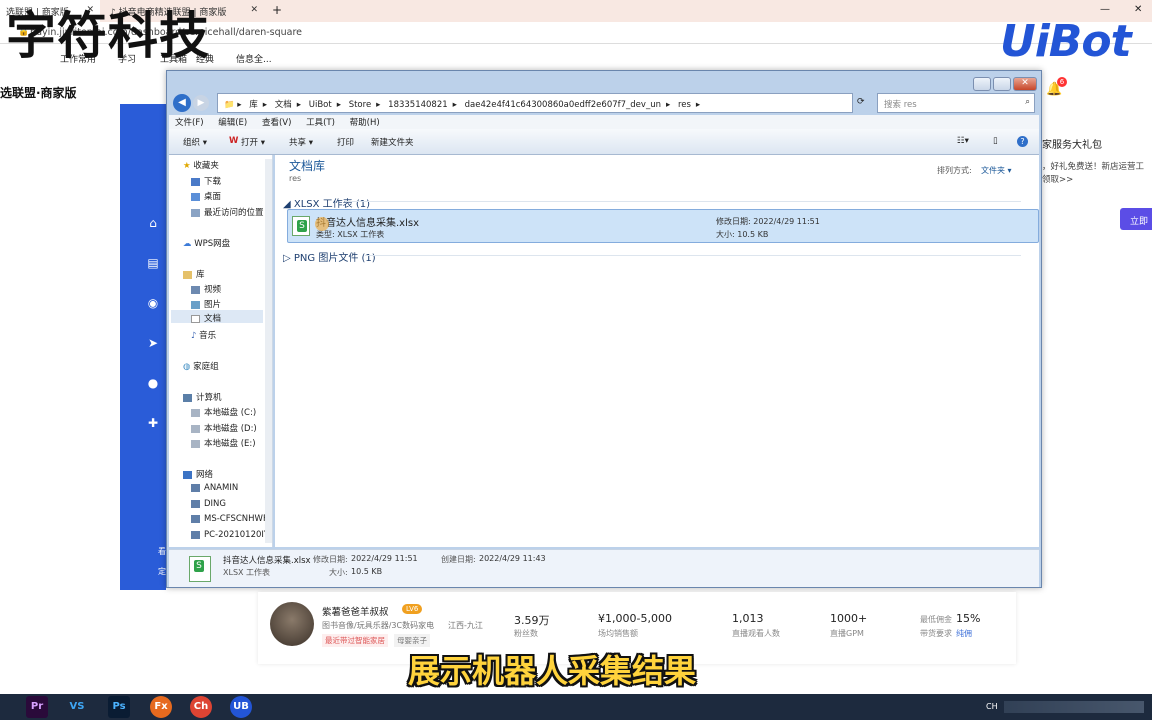 The width and height of the screenshot is (1152, 720). Describe the element at coordinates (1136, 219) in the screenshot. I see `promo-button: 立即` at that location.